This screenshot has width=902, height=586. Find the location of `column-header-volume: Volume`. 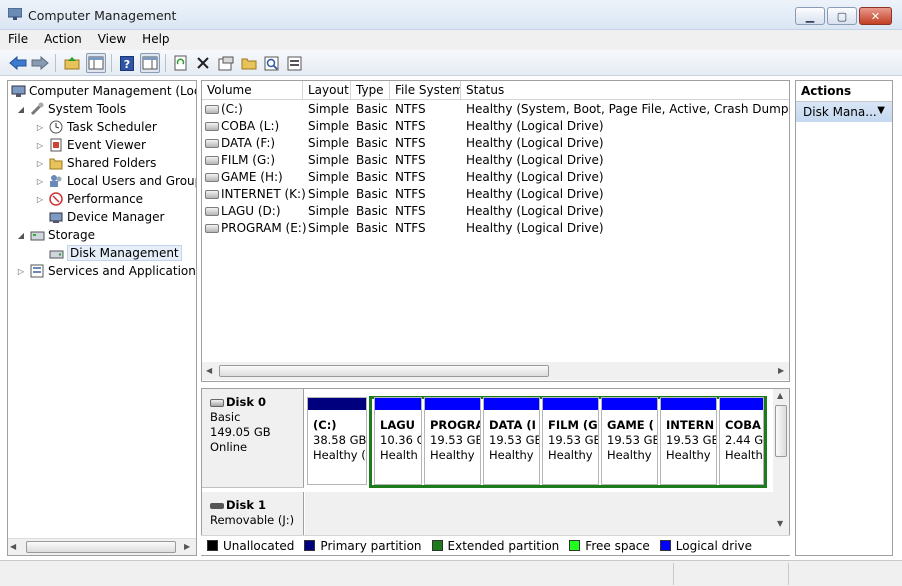

column-header-volume: Volume is located at coordinates (252, 90).